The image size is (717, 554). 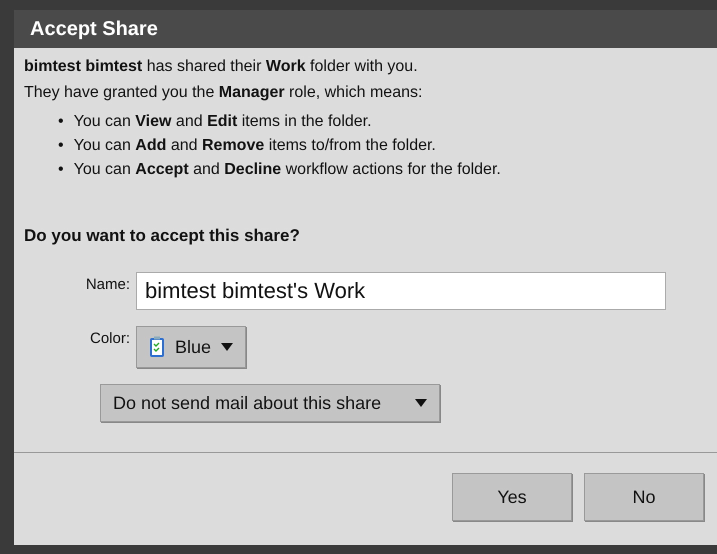 What do you see at coordinates (401, 291) in the screenshot?
I see `name-field: bimtest bimtest's Work` at bounding box center [401, 291].